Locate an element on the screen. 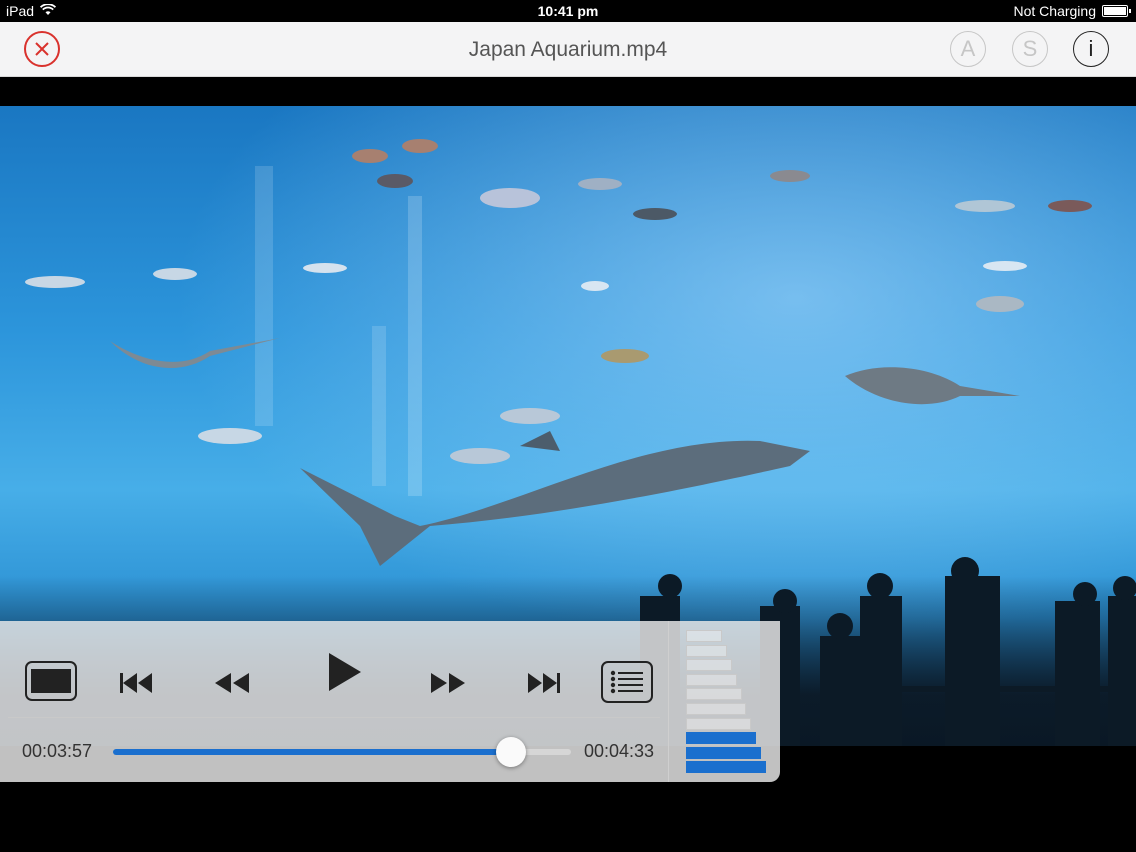  seek-bar is located at coordinates (342, 752).